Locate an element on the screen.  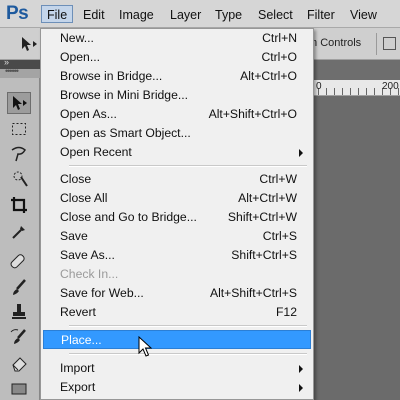
menu-item-save-for-web: Save for Web... Alt+Shift+Ctrl+S is located at coordinates (177, 293).